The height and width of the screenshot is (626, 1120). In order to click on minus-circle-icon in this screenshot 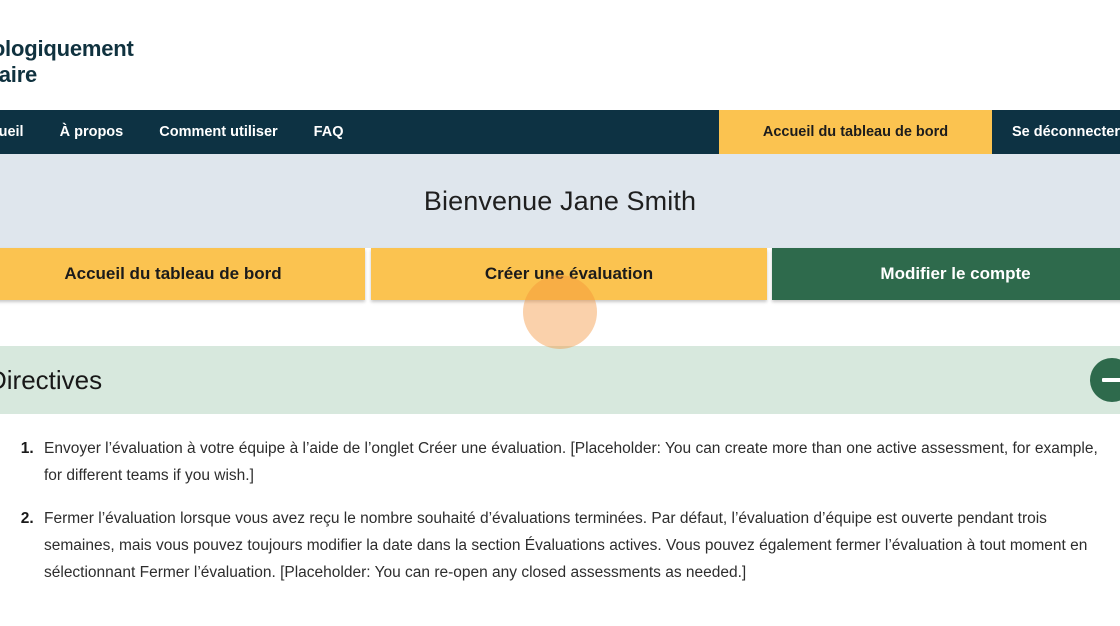, I will do `click(1105, 380)`.